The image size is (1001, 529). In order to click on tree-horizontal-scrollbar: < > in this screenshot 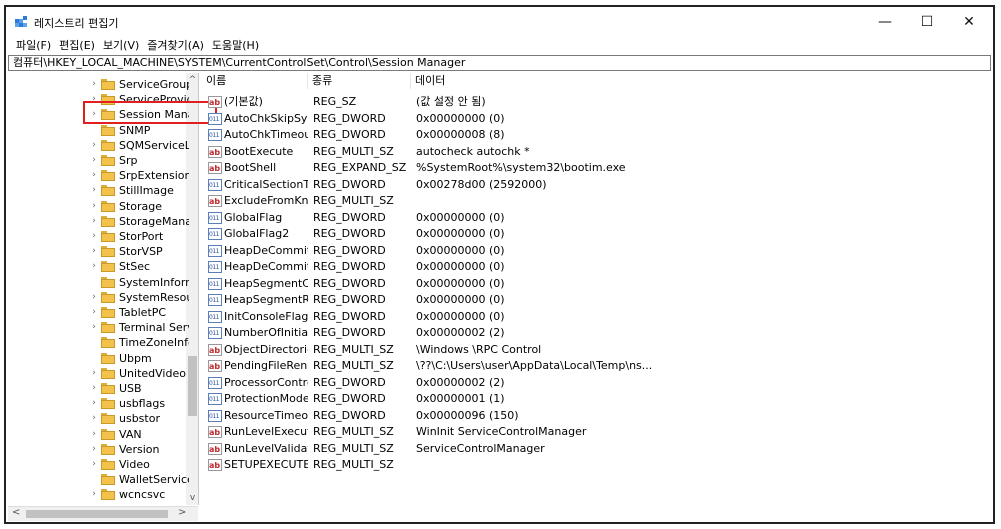, I will do `click(103, 513)`.